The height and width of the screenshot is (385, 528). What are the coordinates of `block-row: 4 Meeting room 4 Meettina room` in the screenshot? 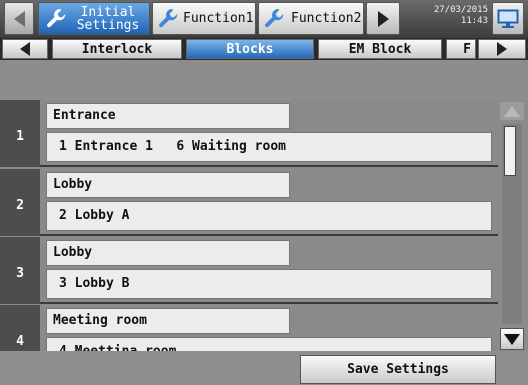 It's located at (249, 328).